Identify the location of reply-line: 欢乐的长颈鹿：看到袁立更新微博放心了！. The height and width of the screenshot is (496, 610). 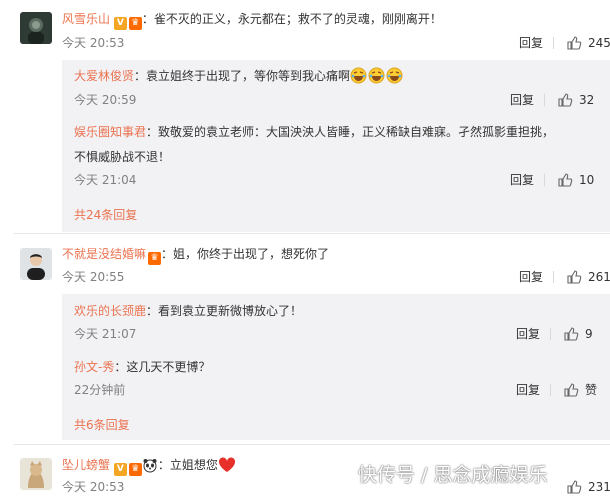
(188, 311).